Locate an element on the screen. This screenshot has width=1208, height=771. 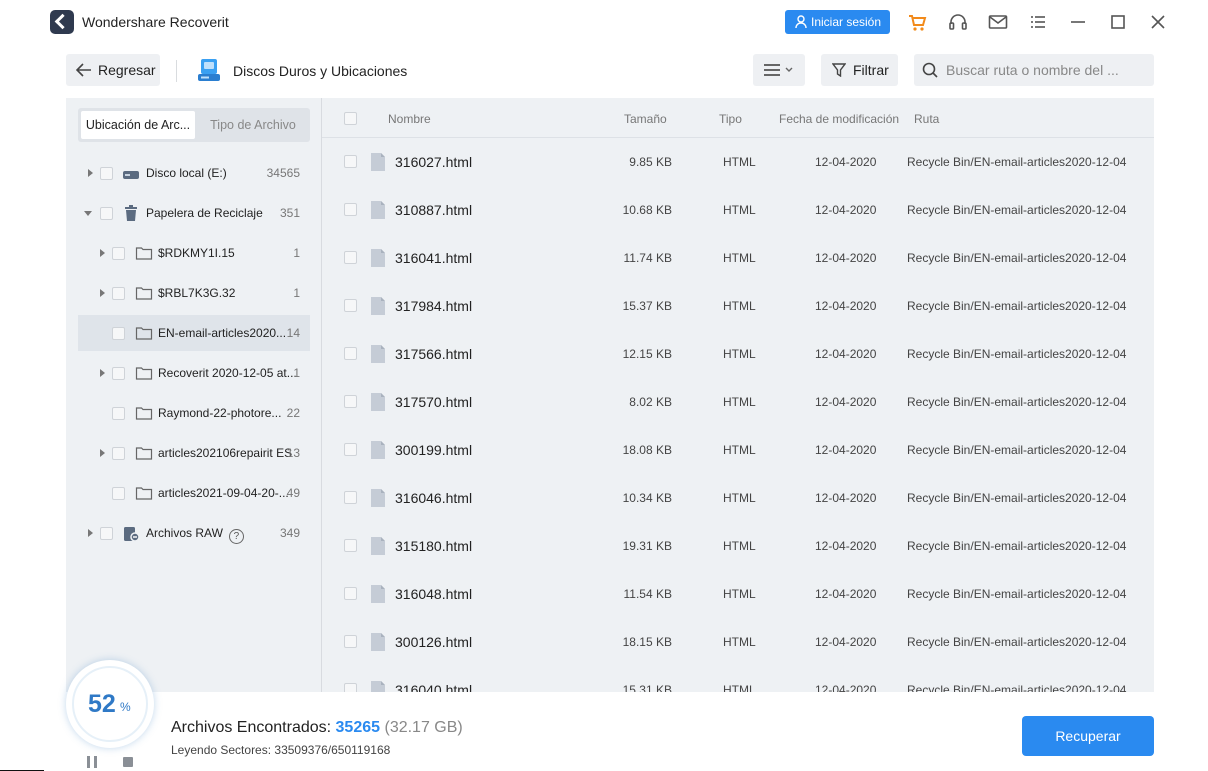
sidebar-item-raw-files: Archivos RAW? 349 is located at coordinates (194, 533).